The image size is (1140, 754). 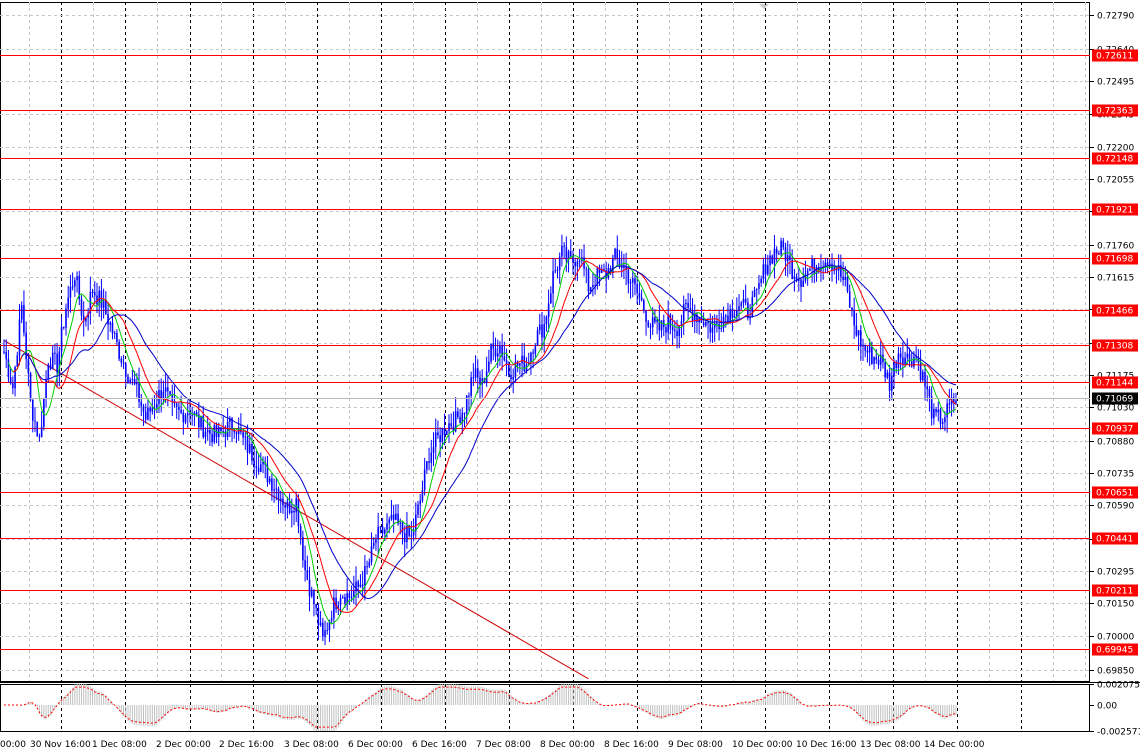 What do you see at coordinates (954, 745) in the screenshot?
I see `time-label: 14 Dec 00:00` at bounding box center [954, 745].